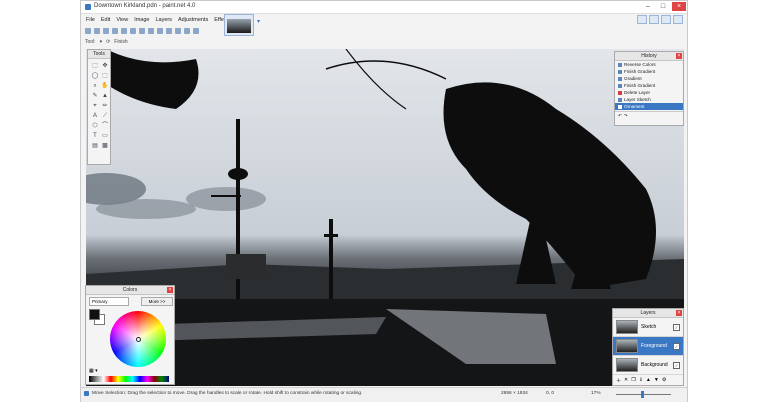 This screenshot has width=768, height=402. I want to click on clone-stamp-icon: ▤, so click(95, 146).